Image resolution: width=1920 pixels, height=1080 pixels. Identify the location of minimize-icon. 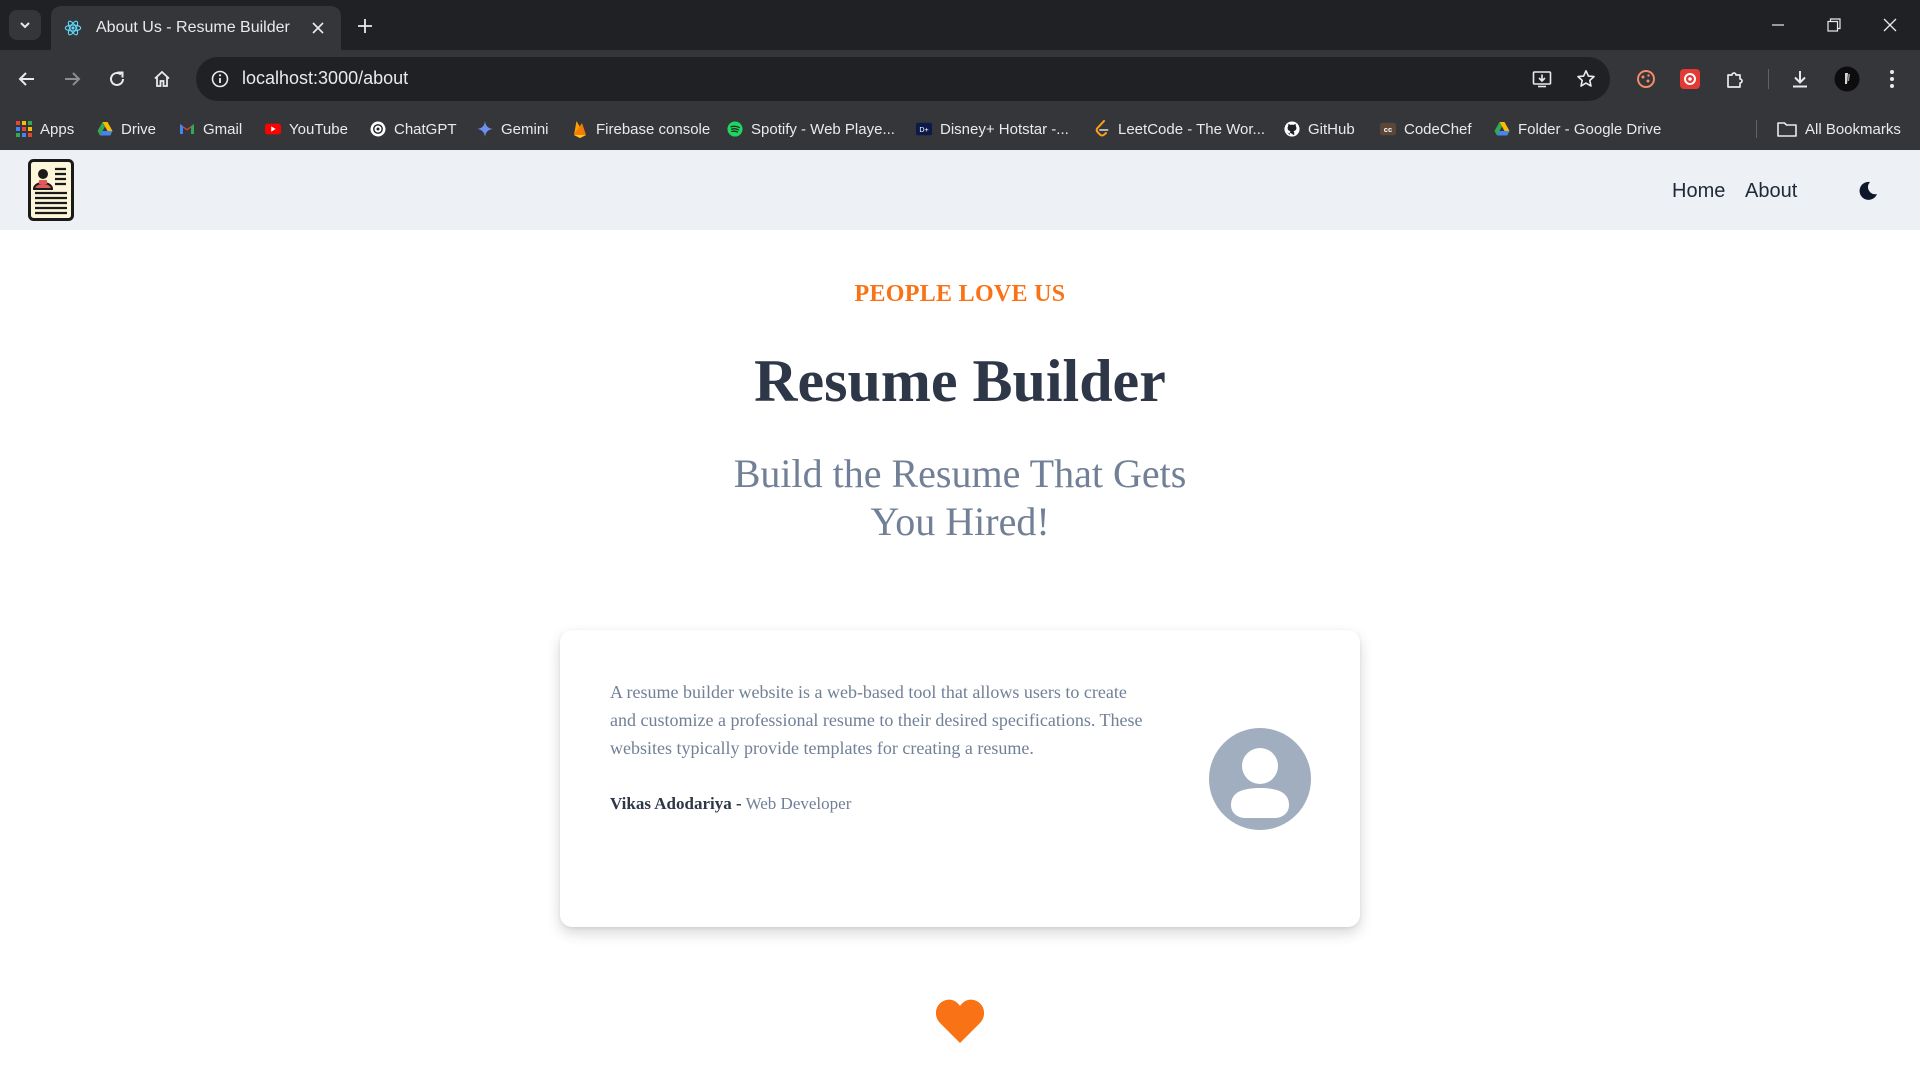
(1778, 25).